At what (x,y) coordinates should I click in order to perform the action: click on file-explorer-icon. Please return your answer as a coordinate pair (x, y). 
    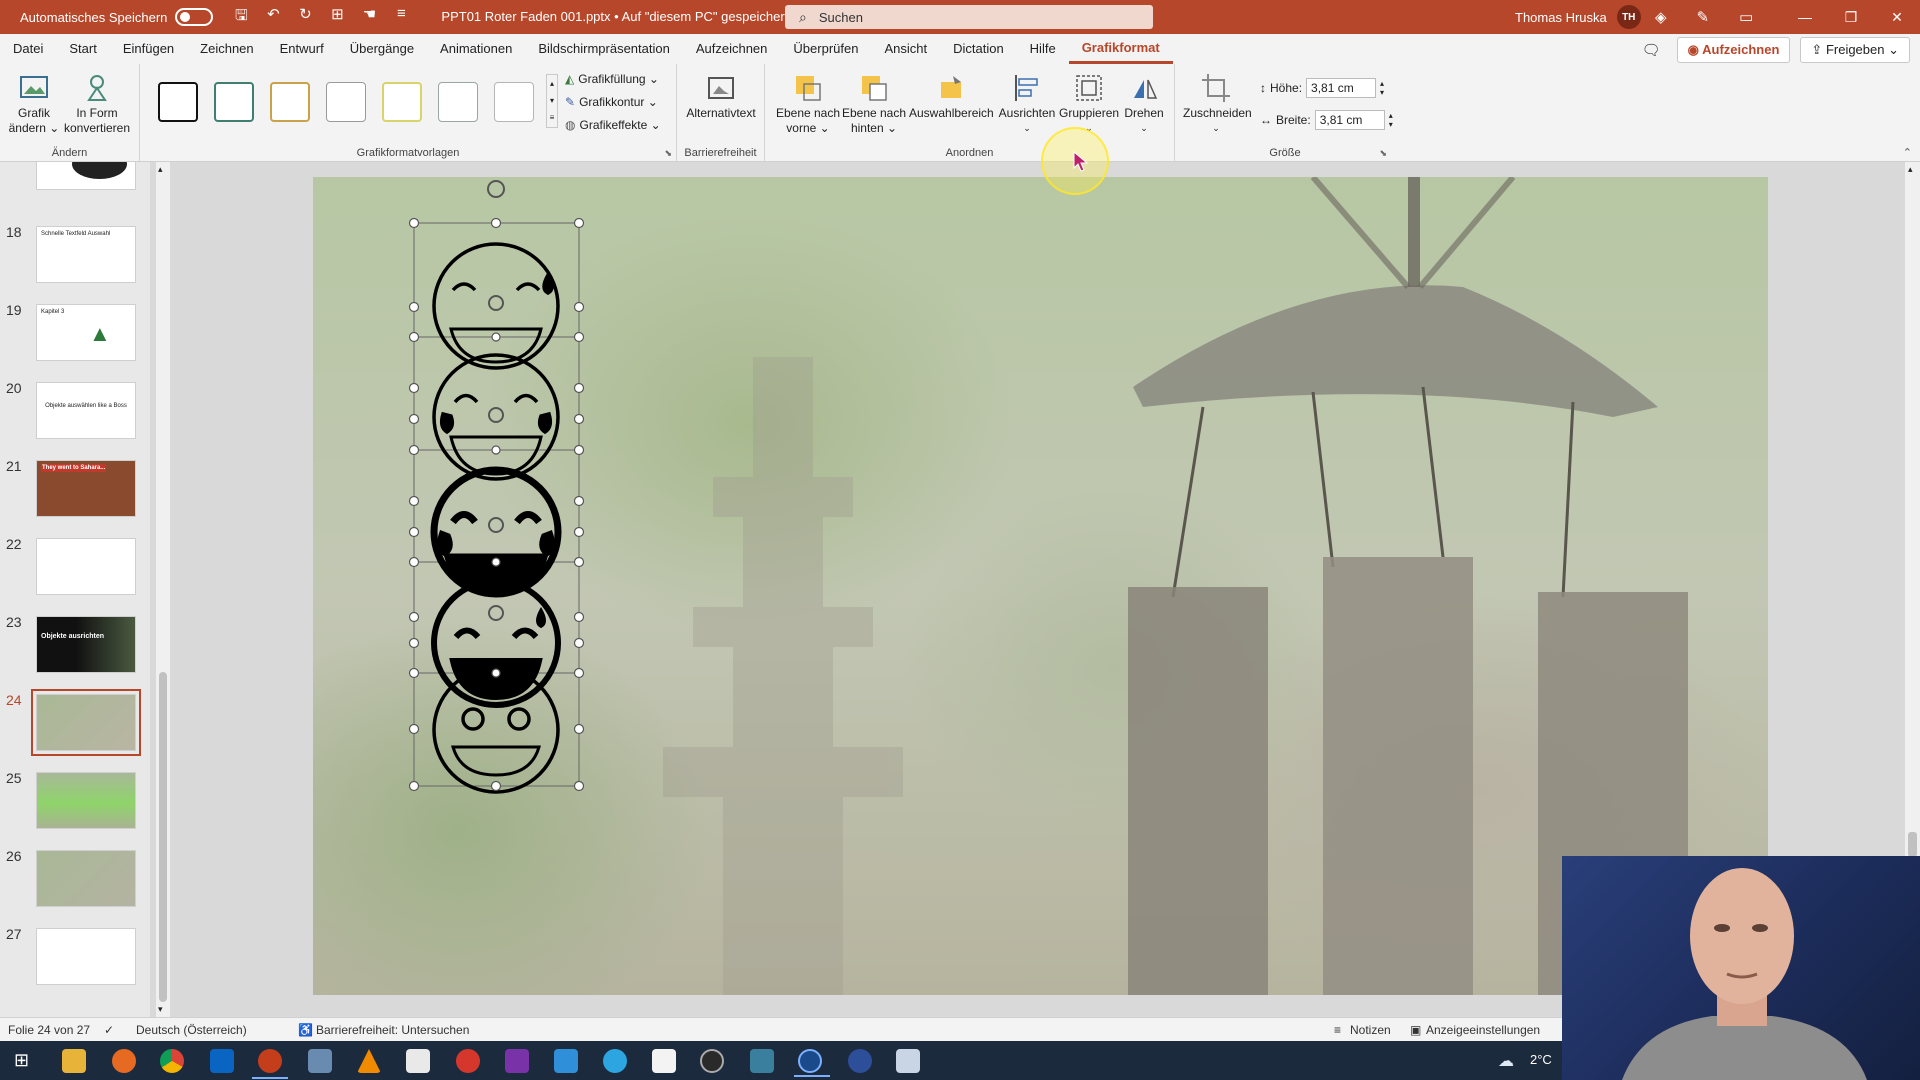
    Looking at the image, I should click on (74, 1061).